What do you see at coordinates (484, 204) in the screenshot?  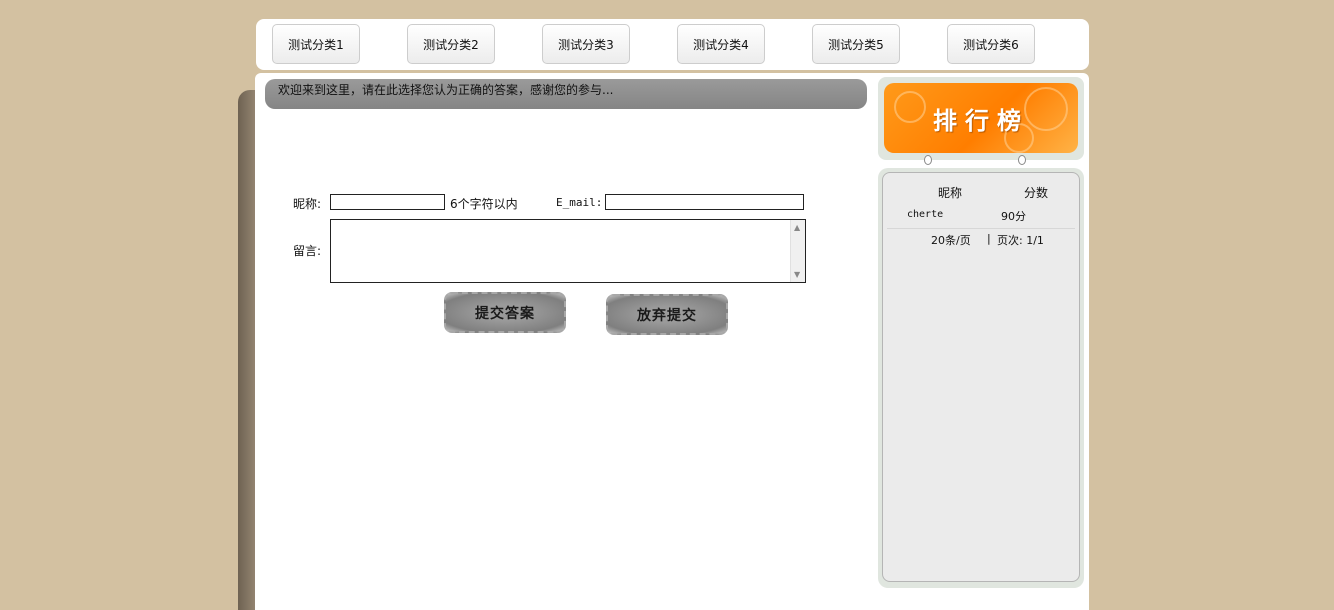 I see `nickname-hint: 6个字符以内` at bounding box center [484, 204].